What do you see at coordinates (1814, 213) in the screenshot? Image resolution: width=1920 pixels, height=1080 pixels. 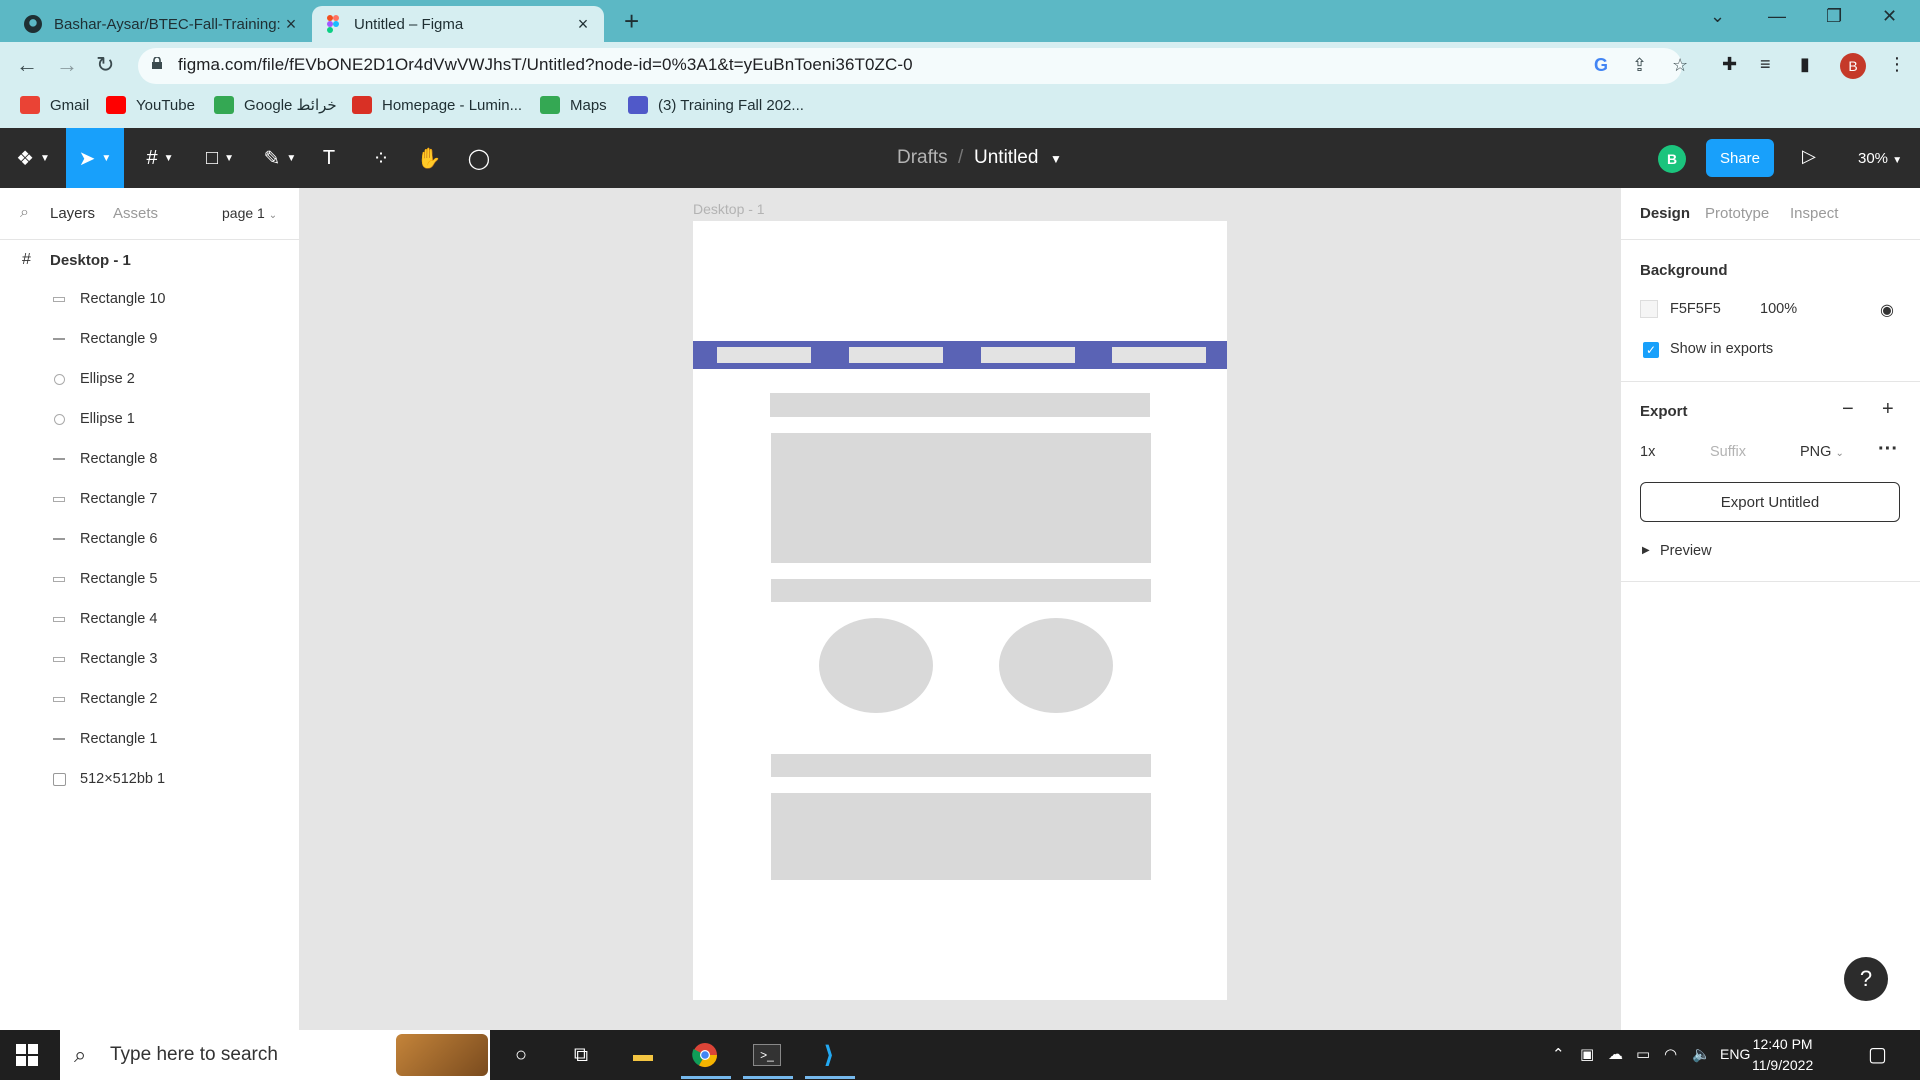 I see `tab-inspect: Inspect` at bounding box center [1814, 213].